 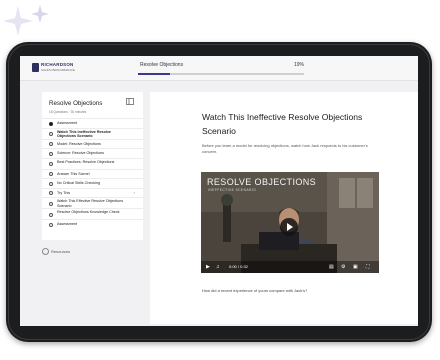 What do you see at coordinates (331, 267) in the screenshot?
I see `captions-icon: ▤` at bounding box center [331, 267].